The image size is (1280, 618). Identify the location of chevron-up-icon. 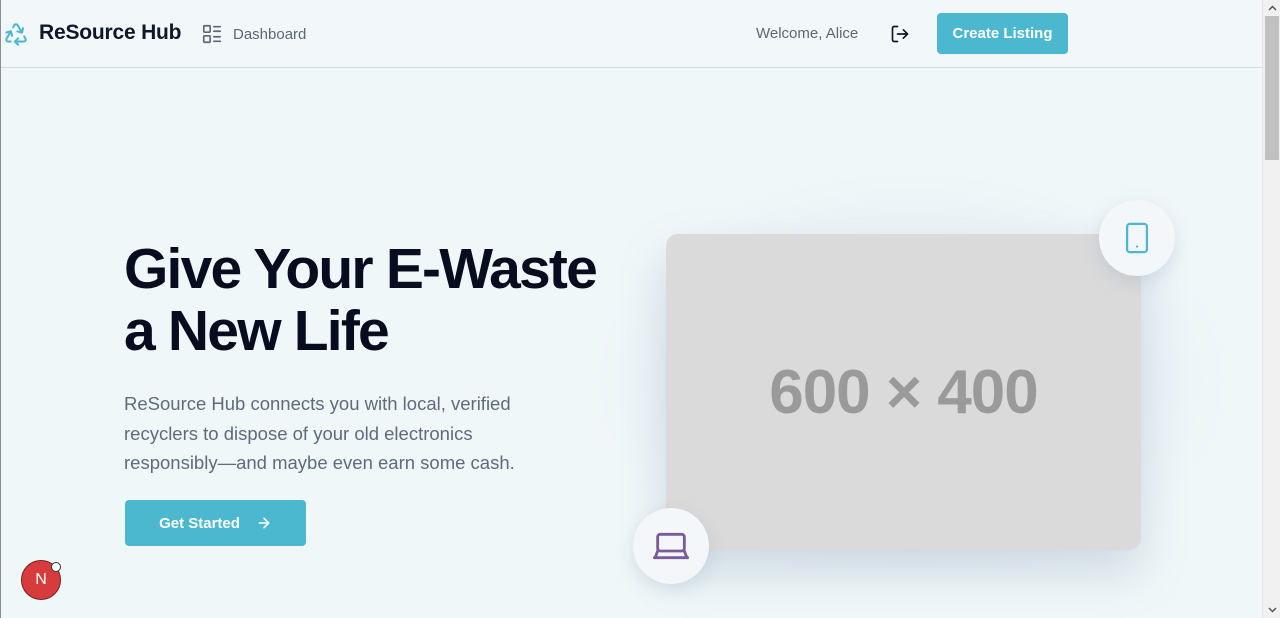
(1272, 8).